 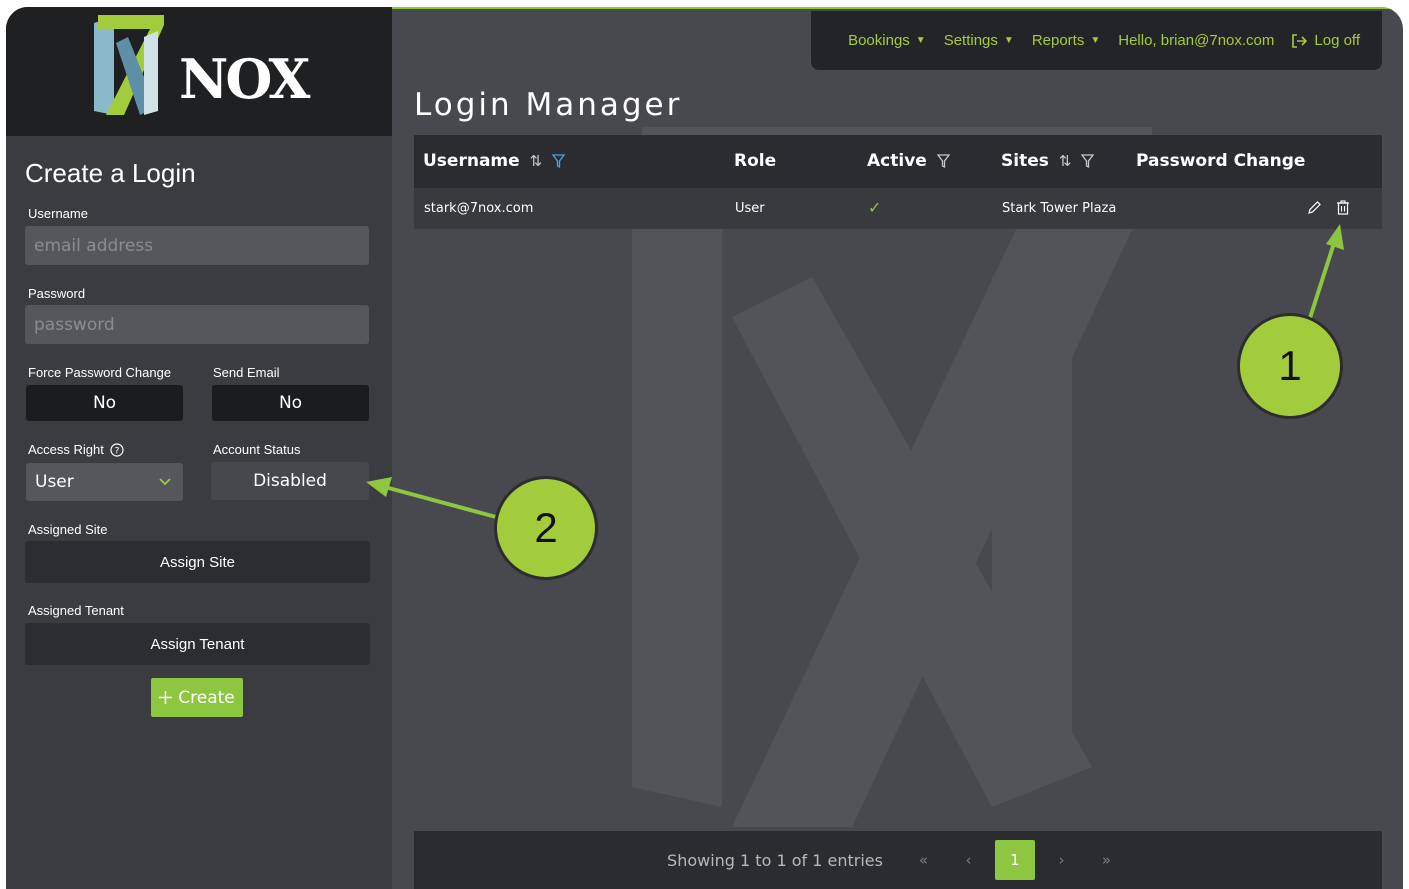 I want to click on column-active-label: Active, so click(x=897, y=161).